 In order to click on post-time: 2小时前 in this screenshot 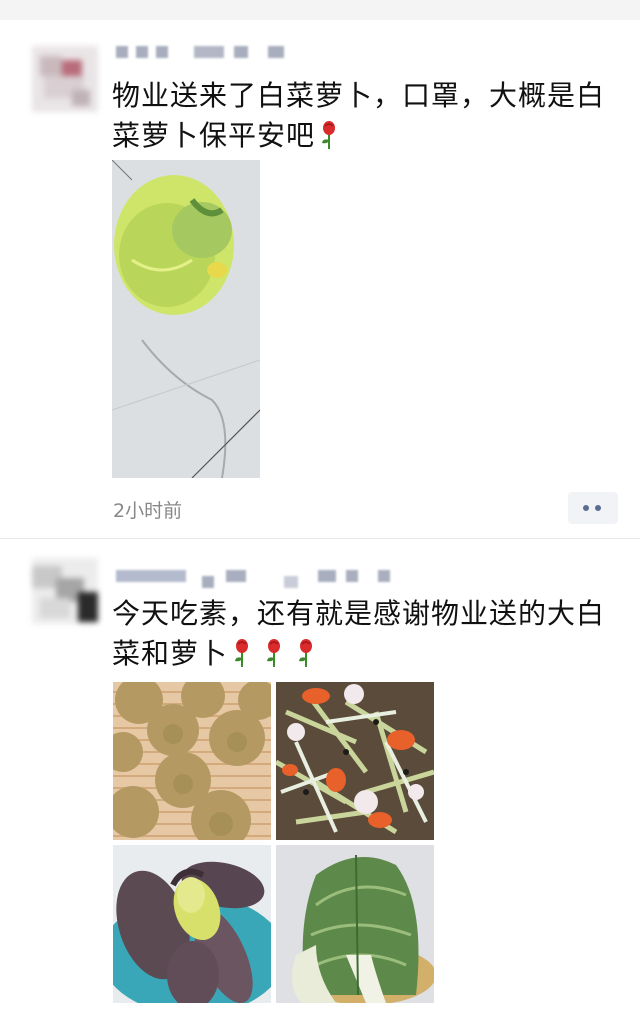, I will do `click(148, 511)`.